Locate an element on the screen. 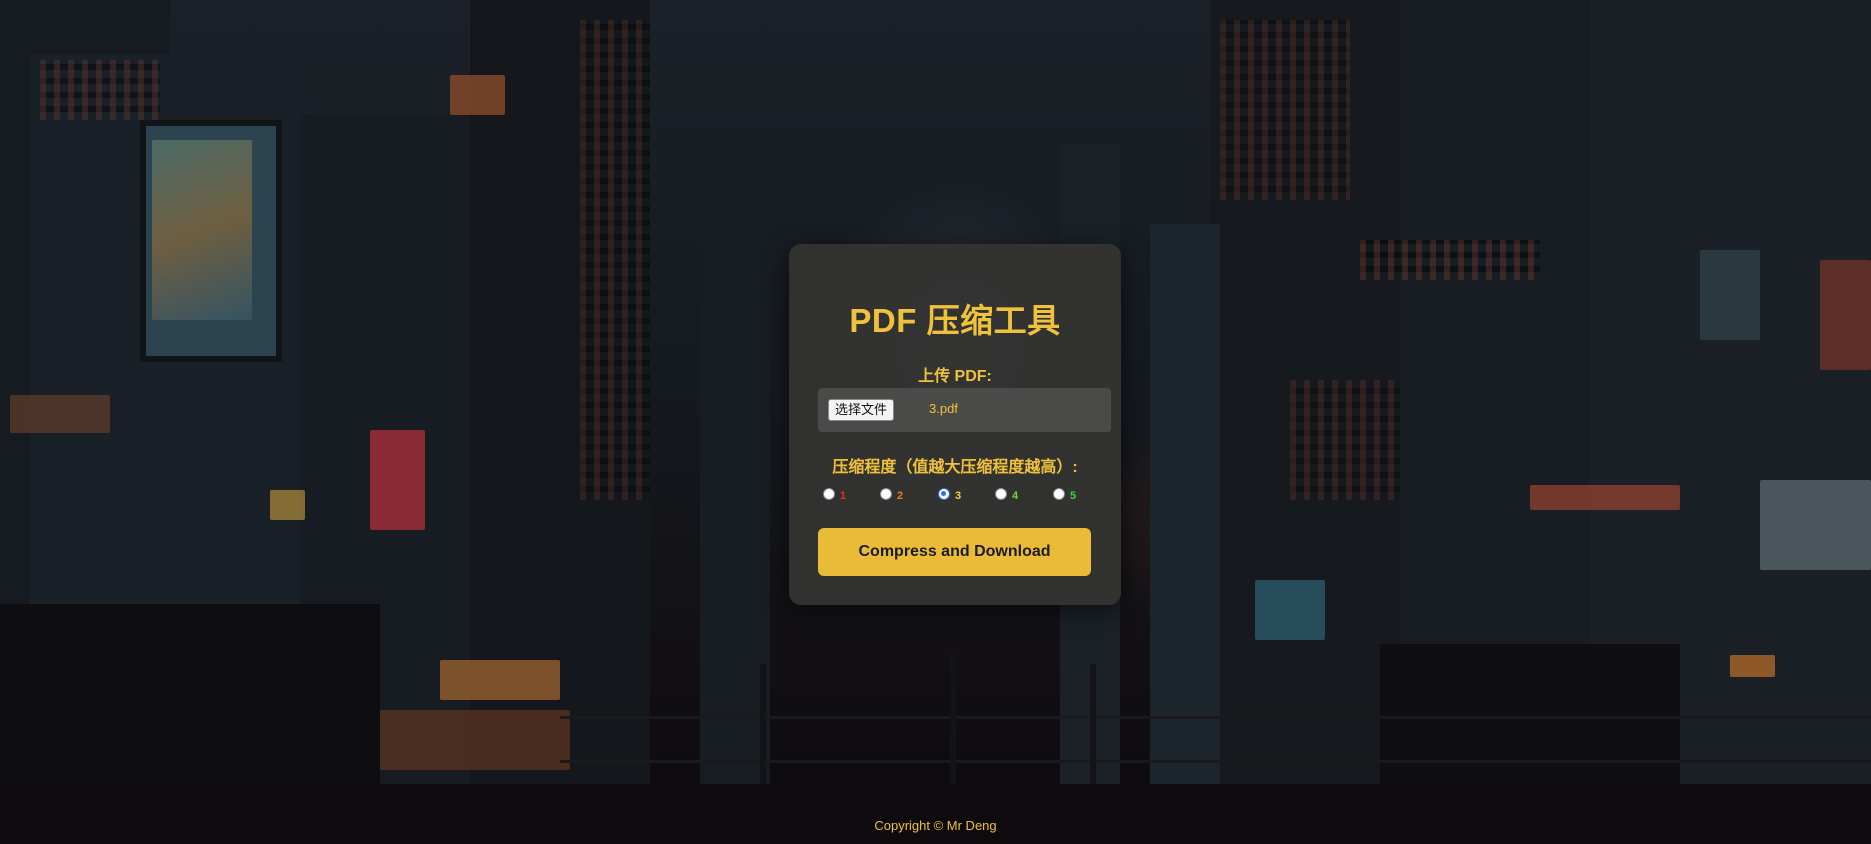  selected-file-name: 3.pdf is located at coordinates (943, 408).